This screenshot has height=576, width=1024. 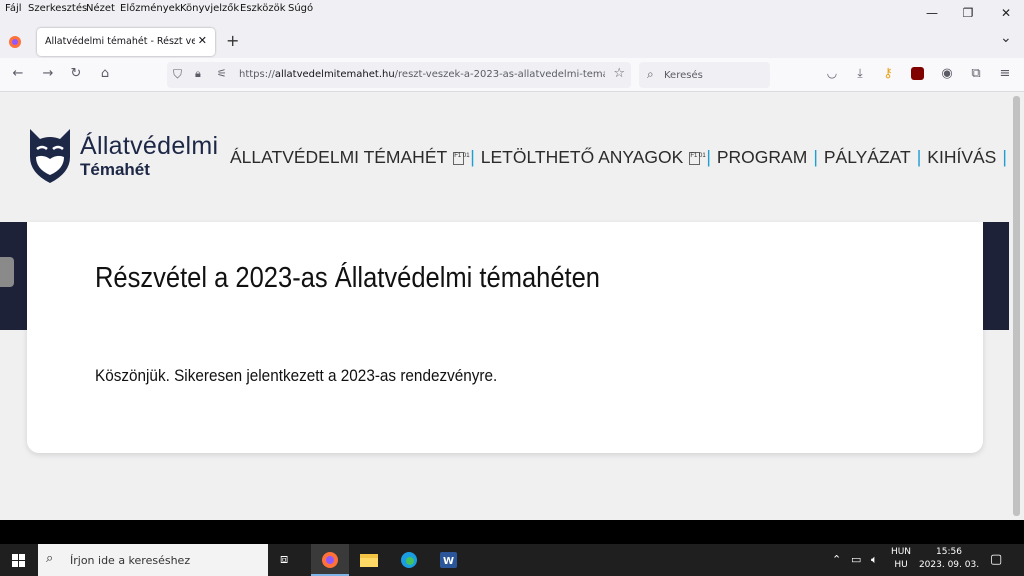 What do you see at coordinates (57, 8) in the screenshot?
I see `menu-edit: Szerkesztés` at bounding box center [57, 8].